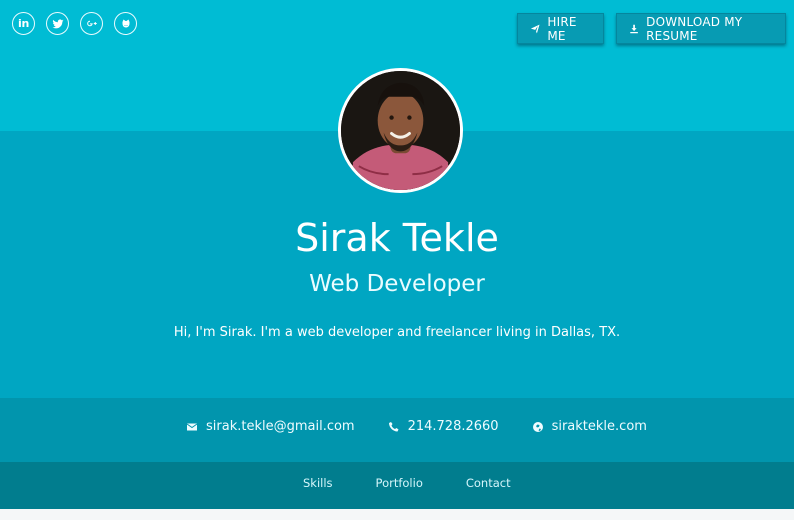  I want to click on github-icon, so click(125, 23).